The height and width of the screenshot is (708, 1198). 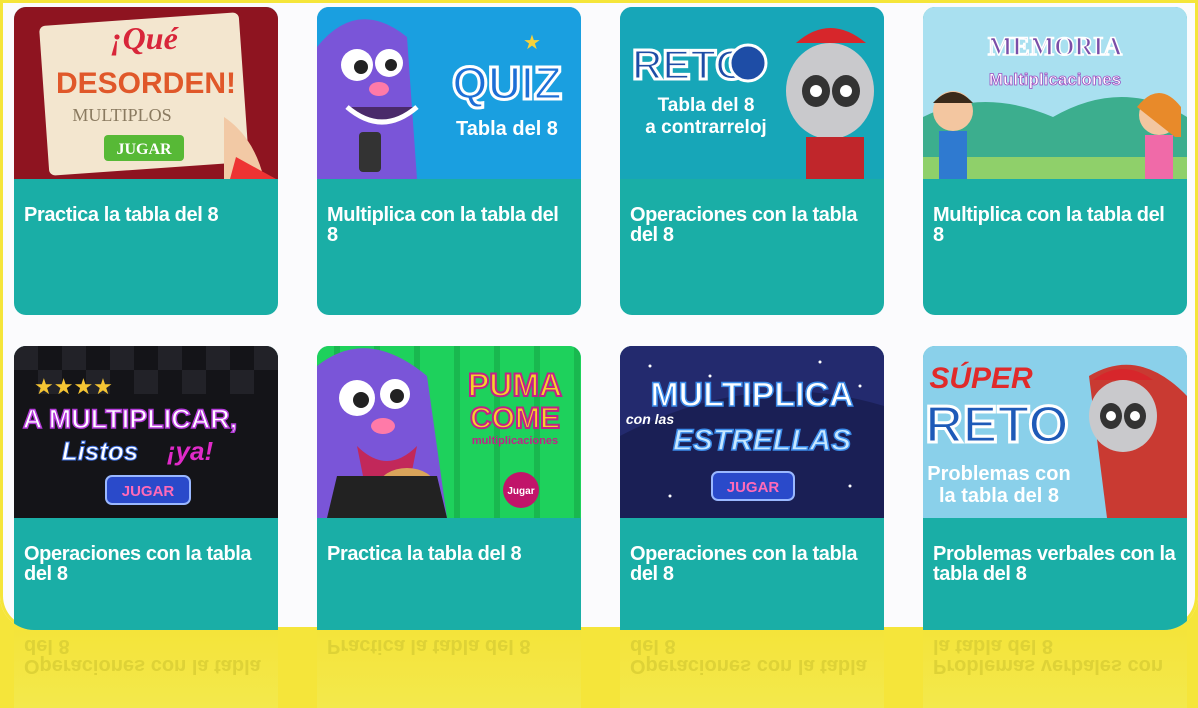 What do you see at coordinates (515, 418) in the screenshot?
I see `svg-text: COME` at bounding box center [515, 418].